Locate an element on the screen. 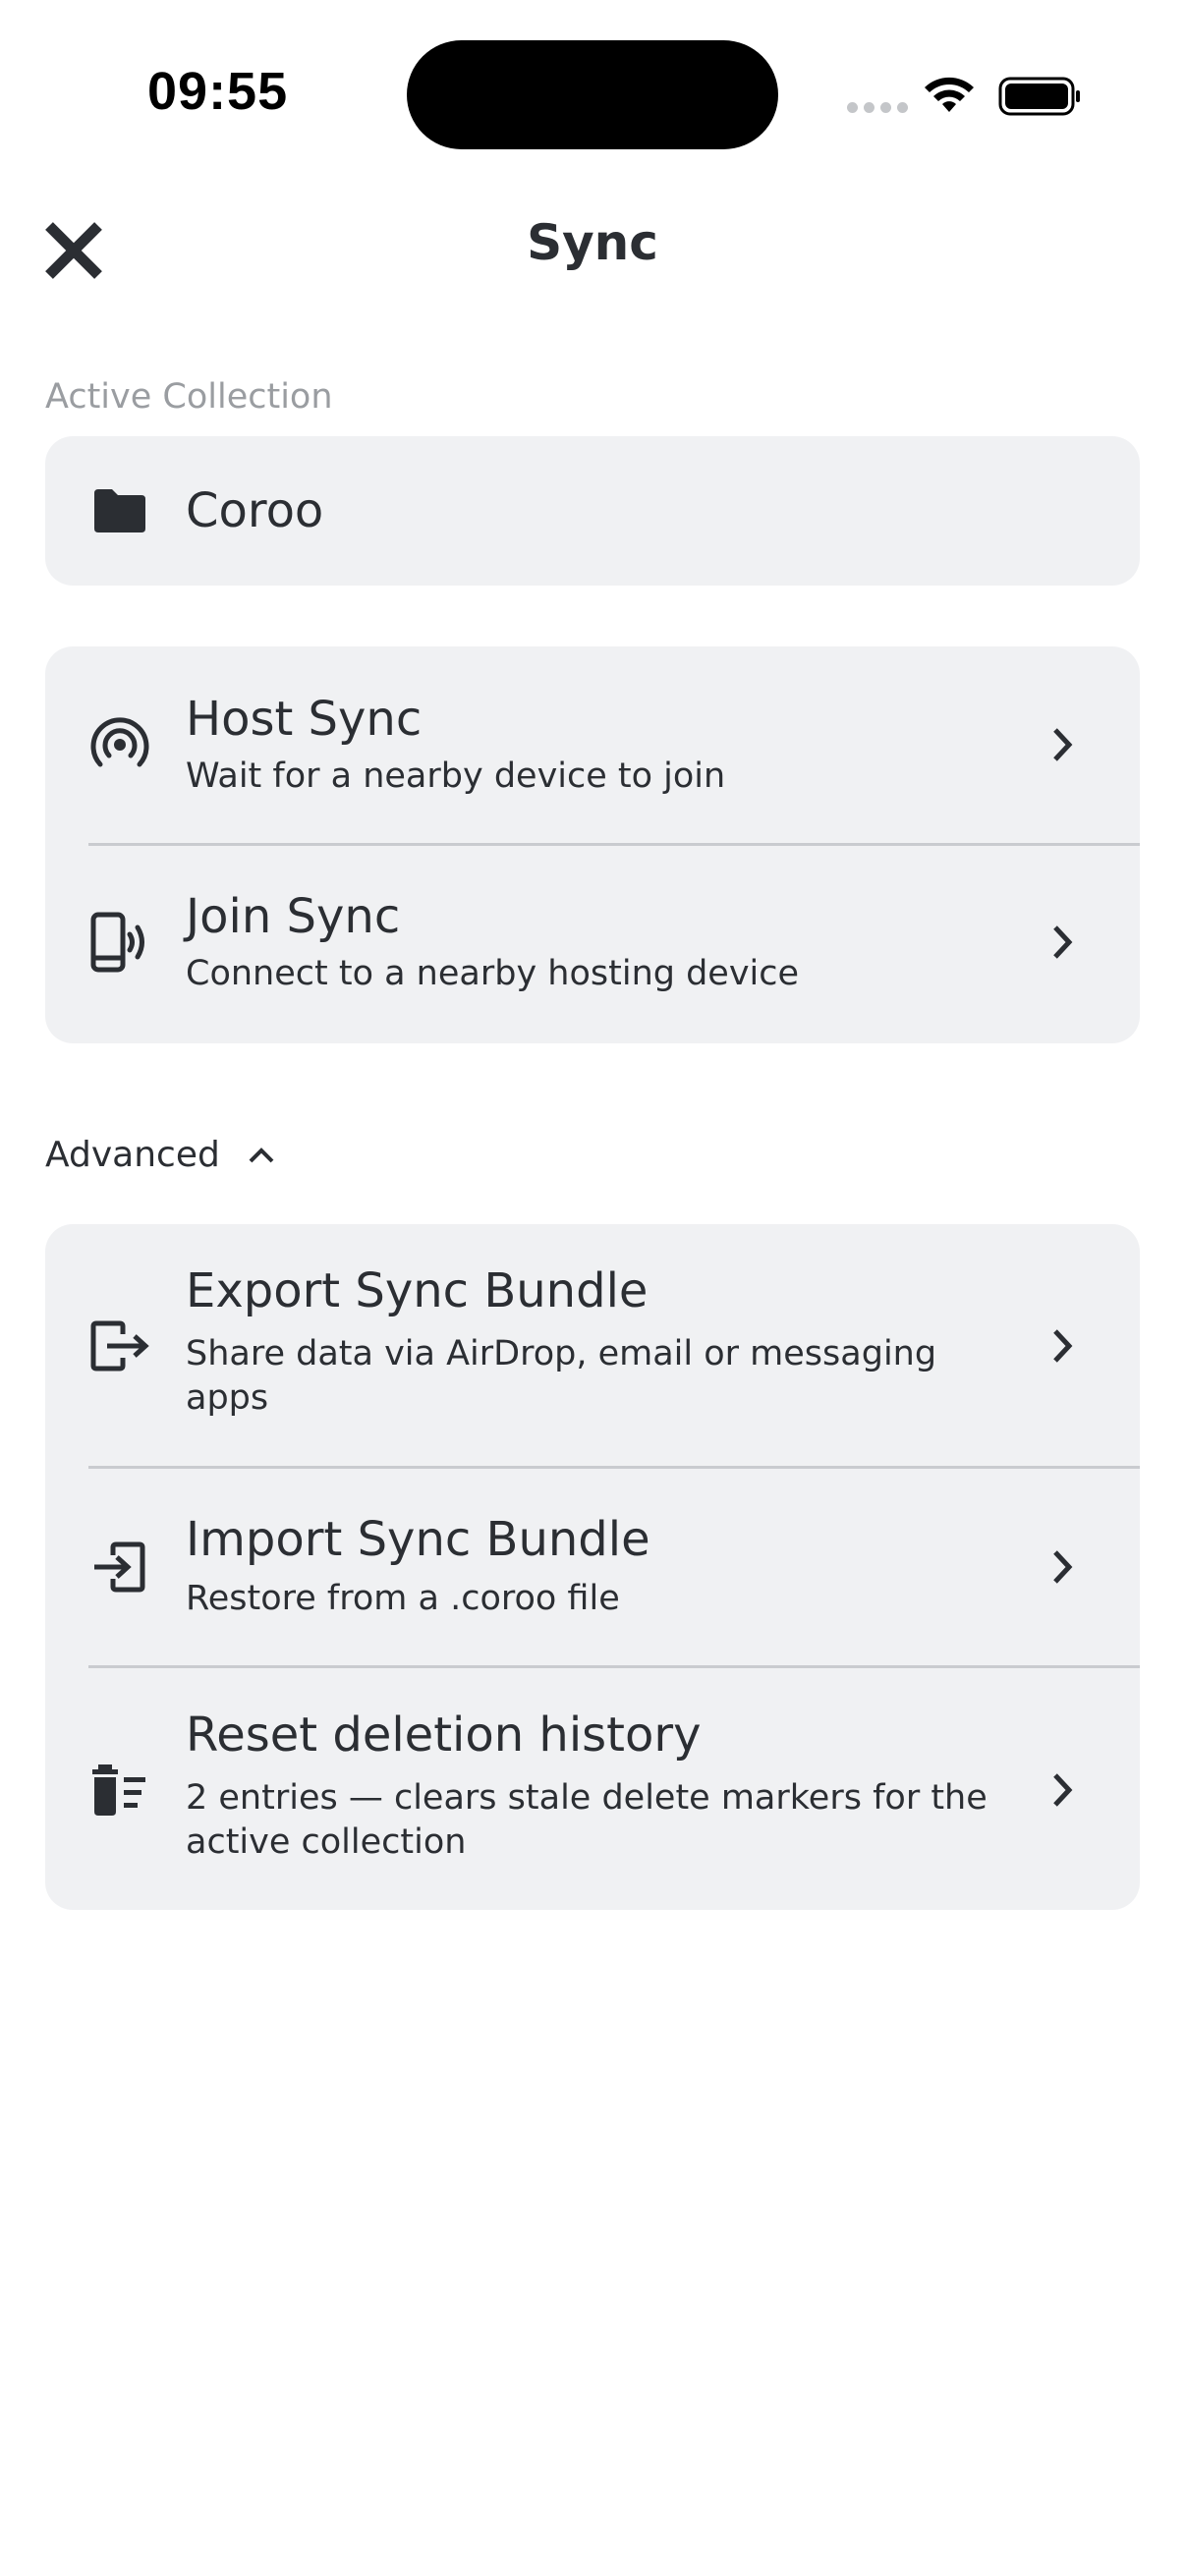  chevron-up-icon is located at coordinates (261, 1154).